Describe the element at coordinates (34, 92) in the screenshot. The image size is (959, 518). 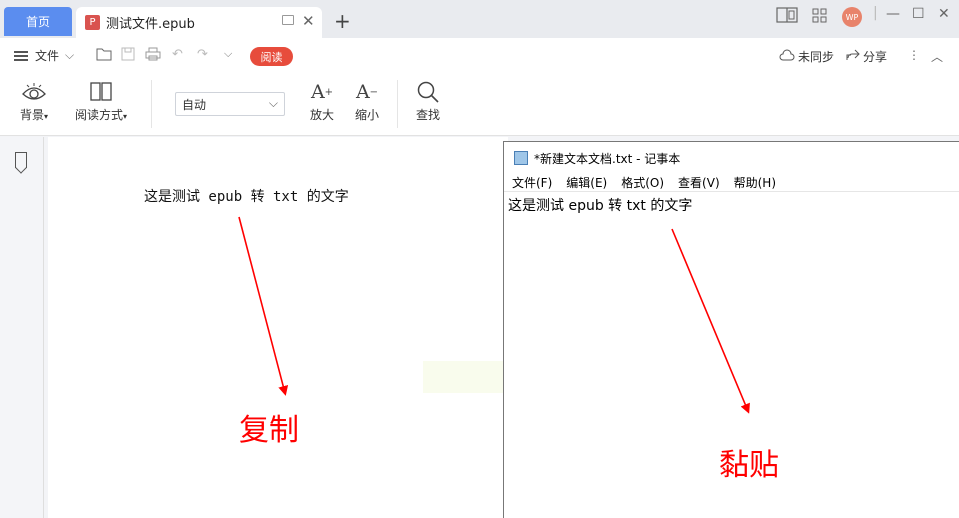
I see `eye-icon` at that location.